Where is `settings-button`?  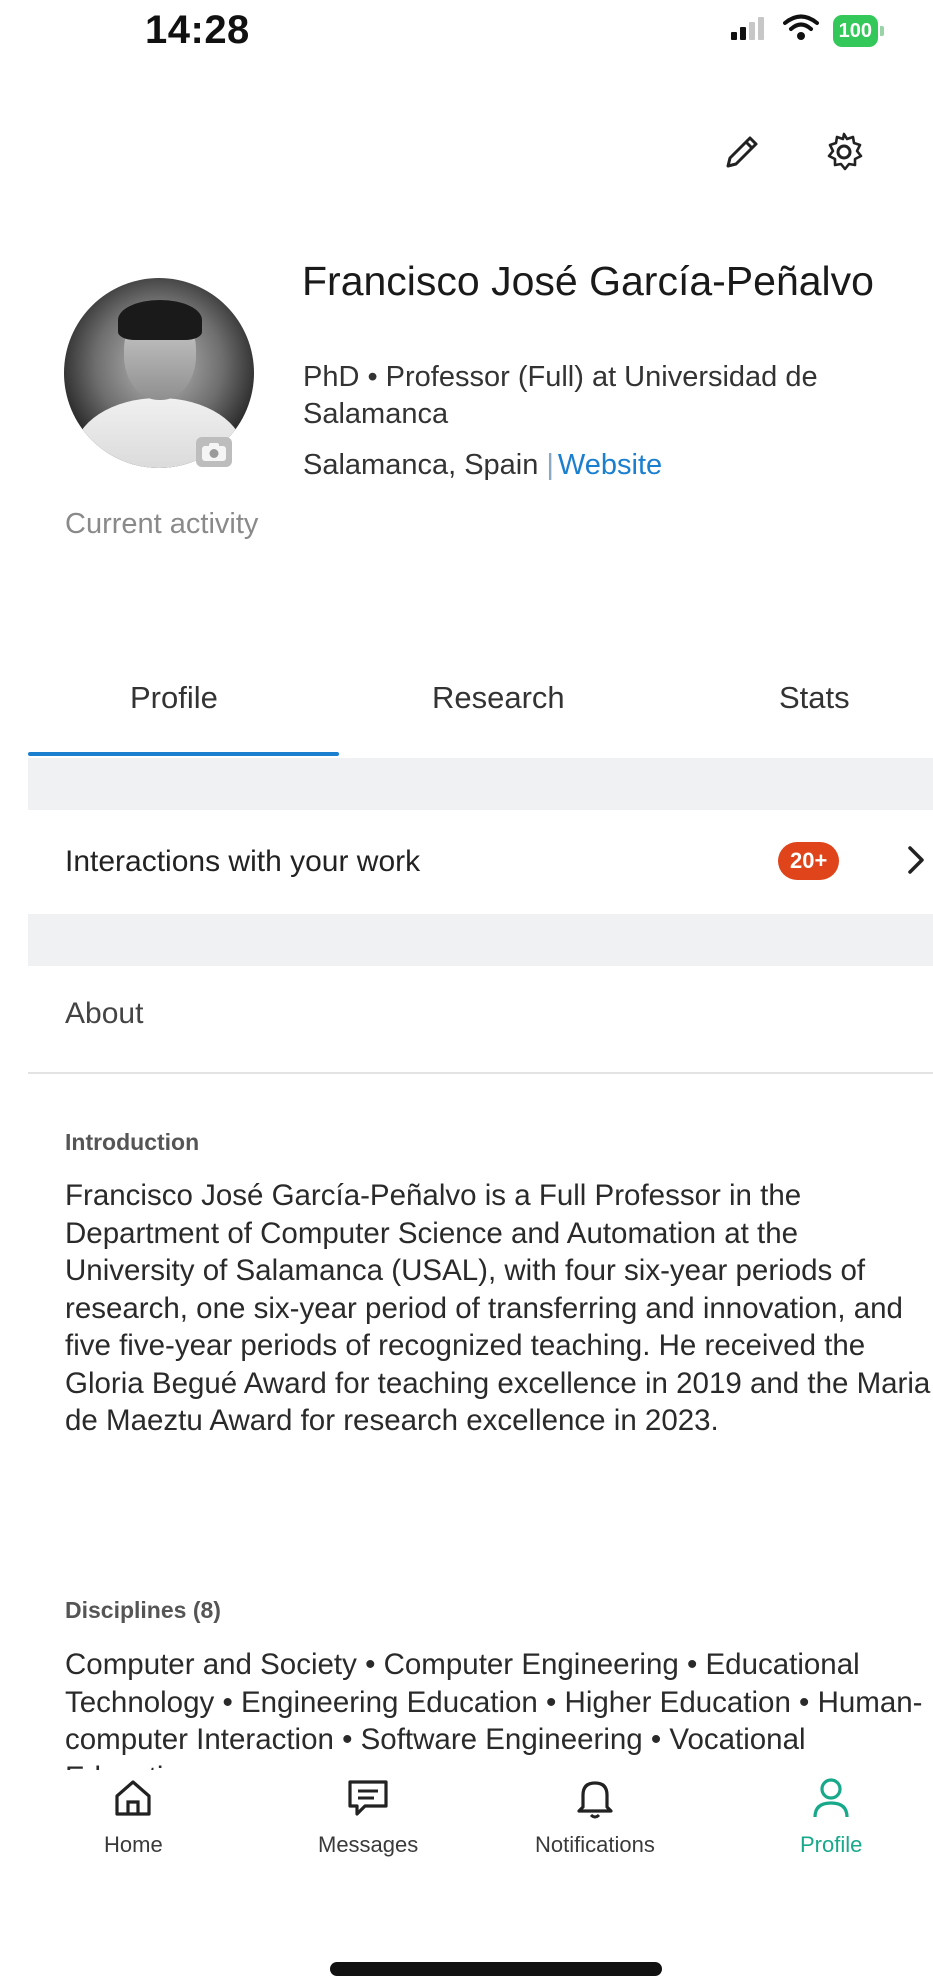 settings-button is located at coordinates (844, 154).